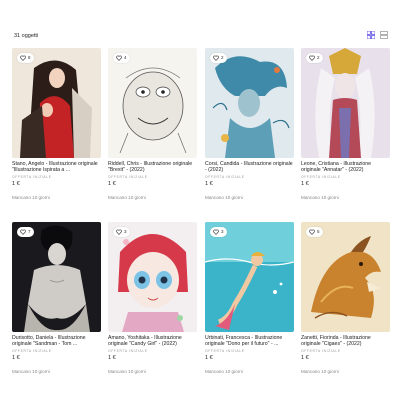  Describe the element at coordinates (56, 103) in the screenshot. I see `lot-image: 8` at that location.